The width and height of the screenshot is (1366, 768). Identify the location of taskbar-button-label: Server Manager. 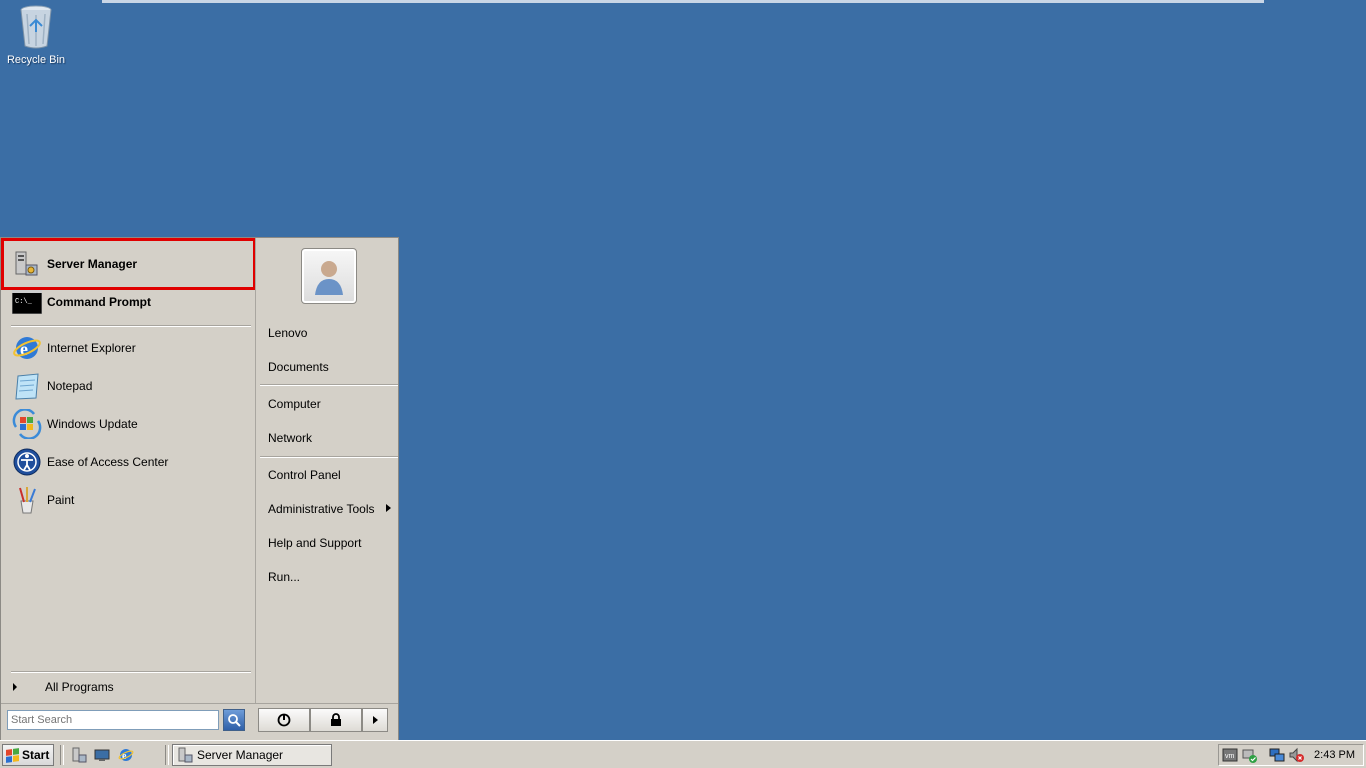
(240, 755).